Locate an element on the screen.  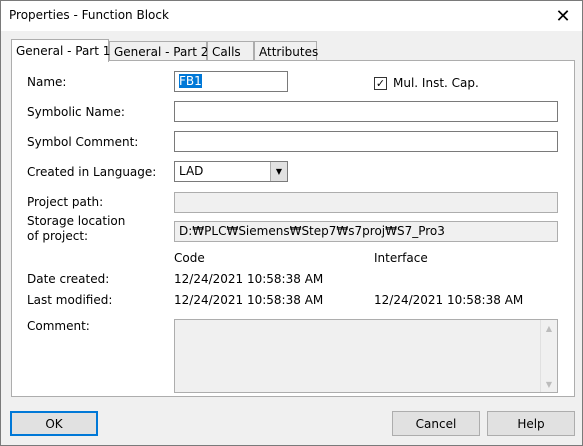
help-button-label: Help is located at coordinates (531, 423).